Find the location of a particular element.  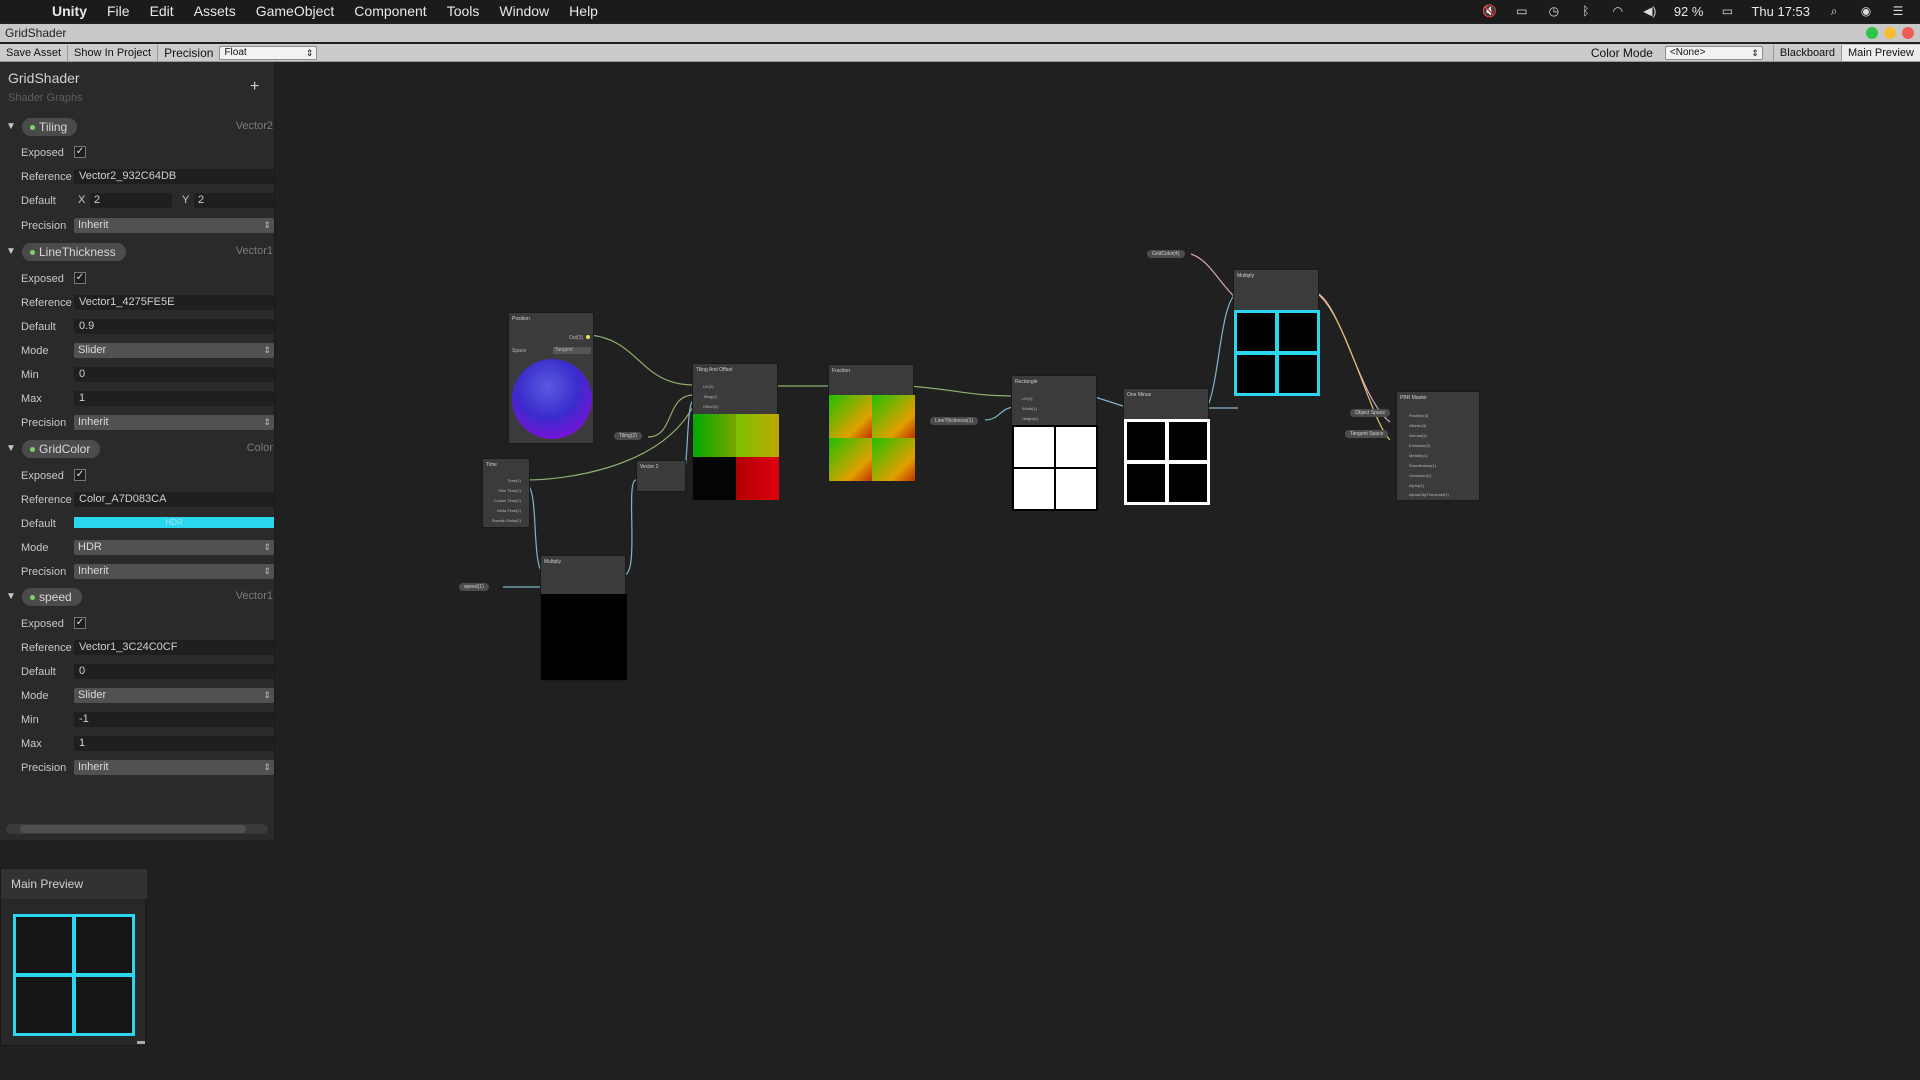

port-label: Delta Time(1) is located at coordinates (508, 510).